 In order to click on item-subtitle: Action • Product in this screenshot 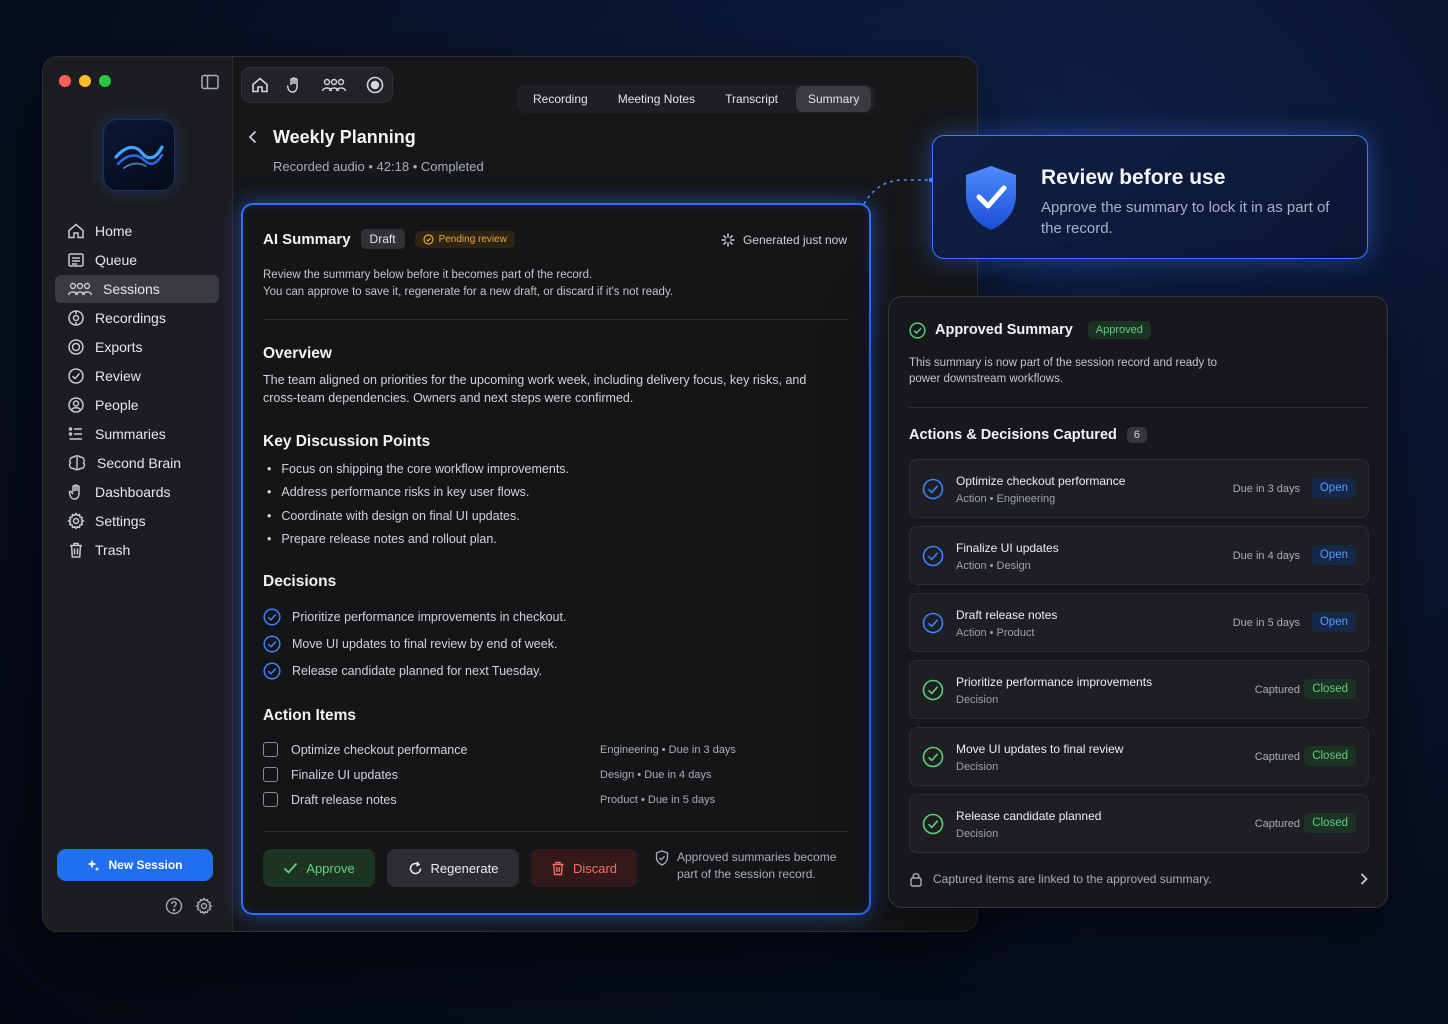, I will do `click(995, 633)`.